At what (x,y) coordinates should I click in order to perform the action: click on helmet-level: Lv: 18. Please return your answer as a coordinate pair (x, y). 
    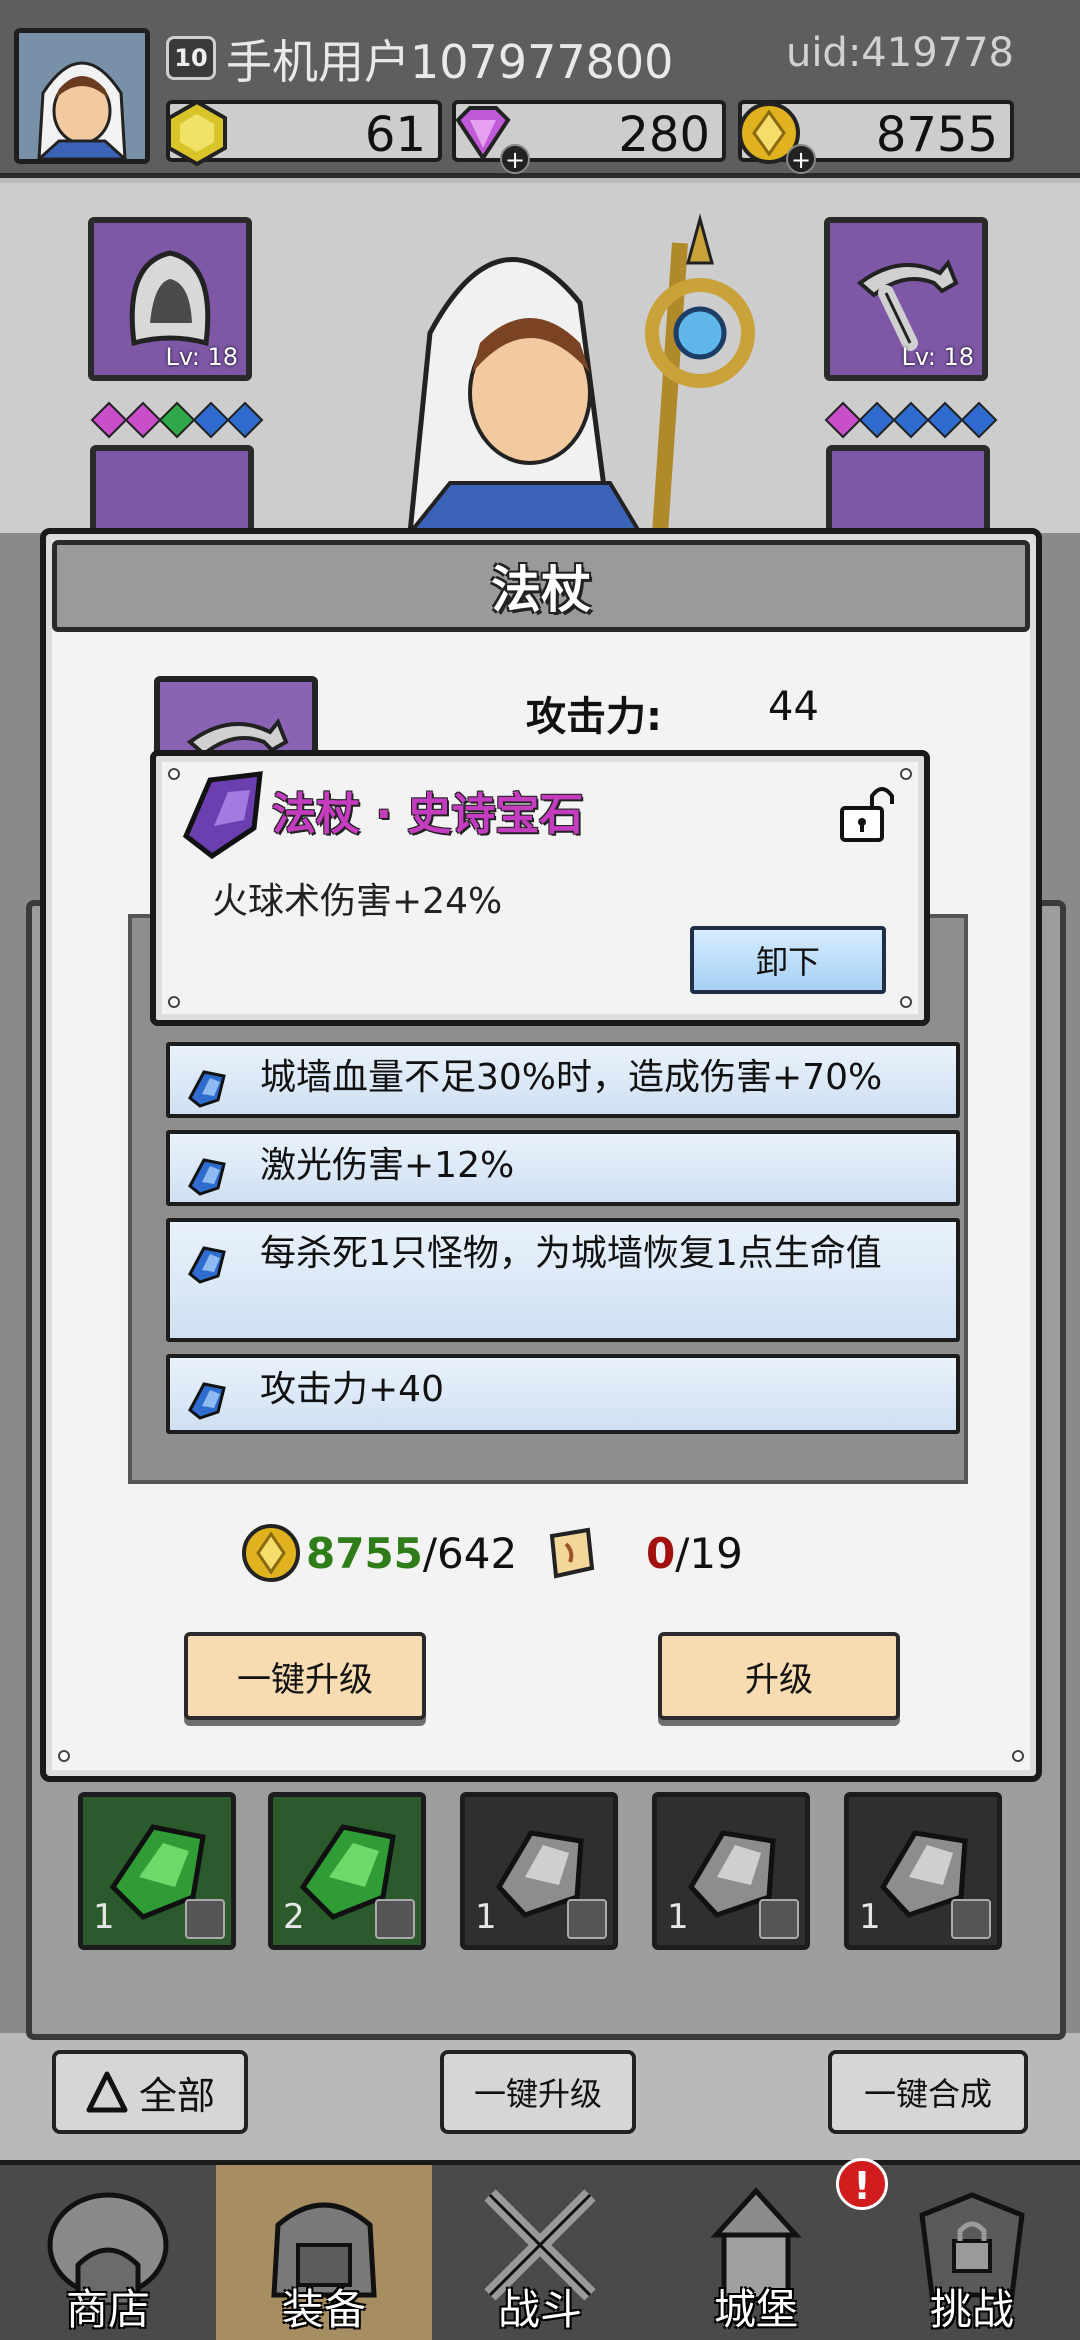
    Looking at the image, I should click on (201, 357).